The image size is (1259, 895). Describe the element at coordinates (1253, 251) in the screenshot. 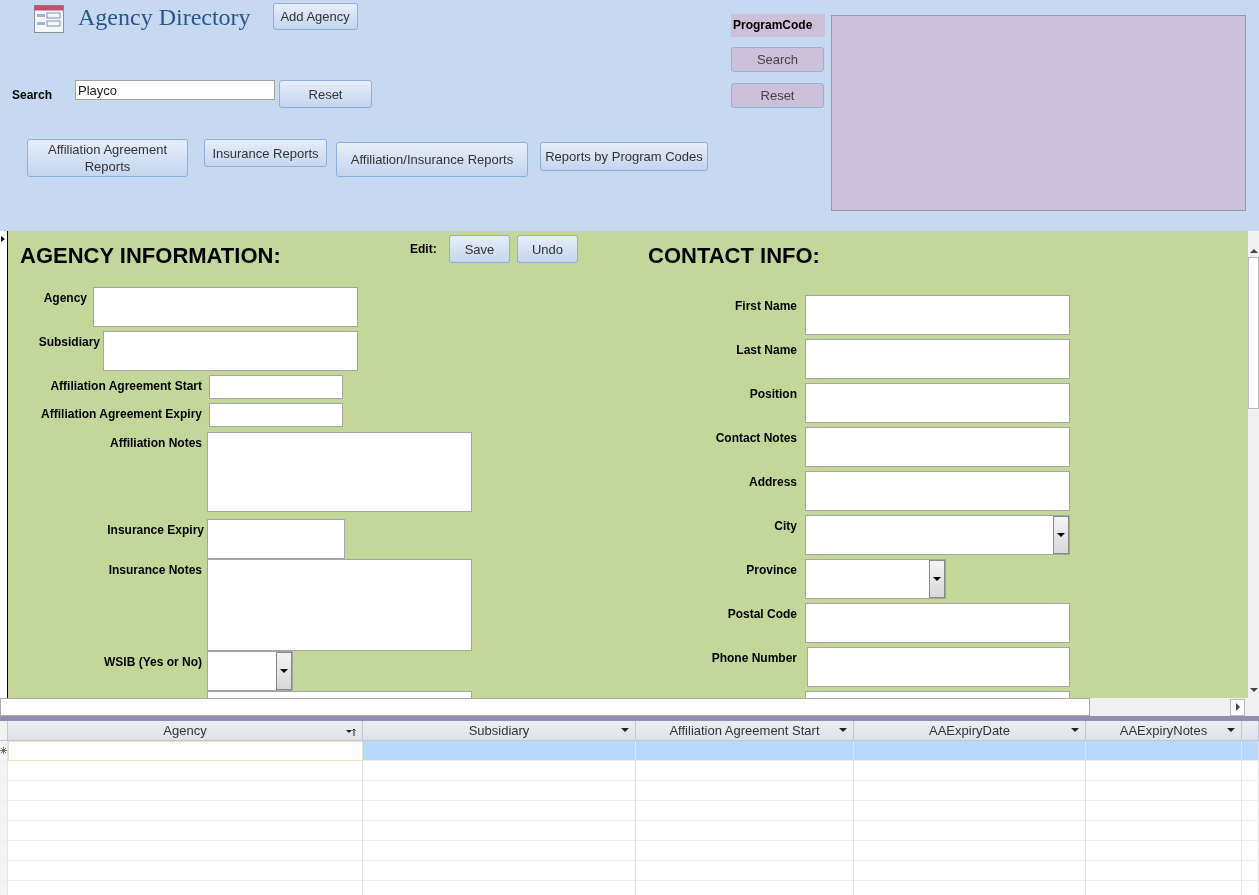

I see `scroll-up-icon` at that location.